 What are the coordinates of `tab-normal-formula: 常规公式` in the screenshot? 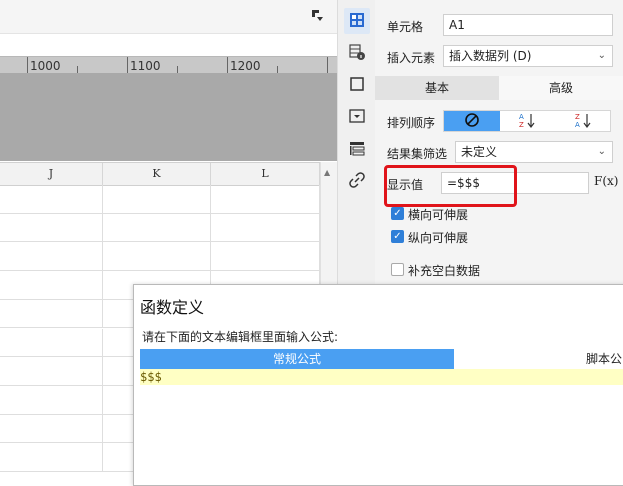 It's located at (297, 359).